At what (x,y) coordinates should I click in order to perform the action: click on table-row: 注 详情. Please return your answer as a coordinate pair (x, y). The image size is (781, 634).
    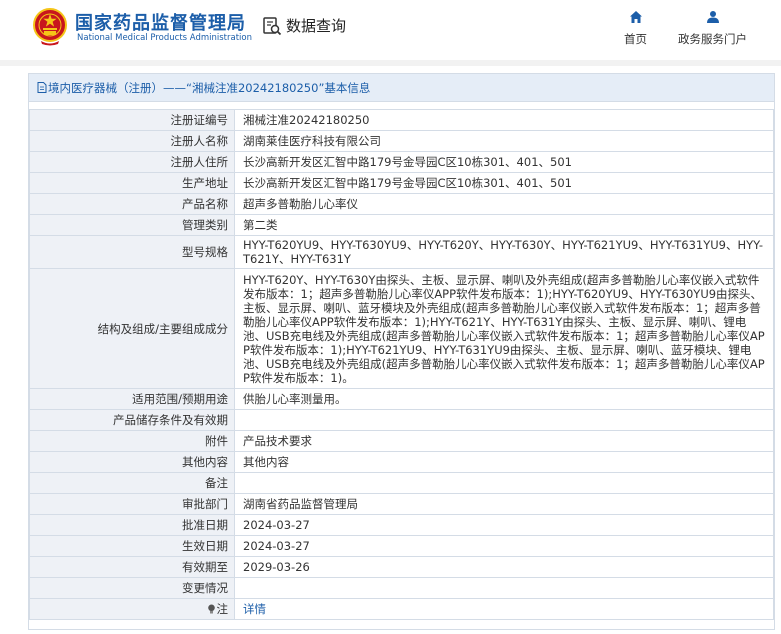
    Looking at the image, I should click on (401, 609).